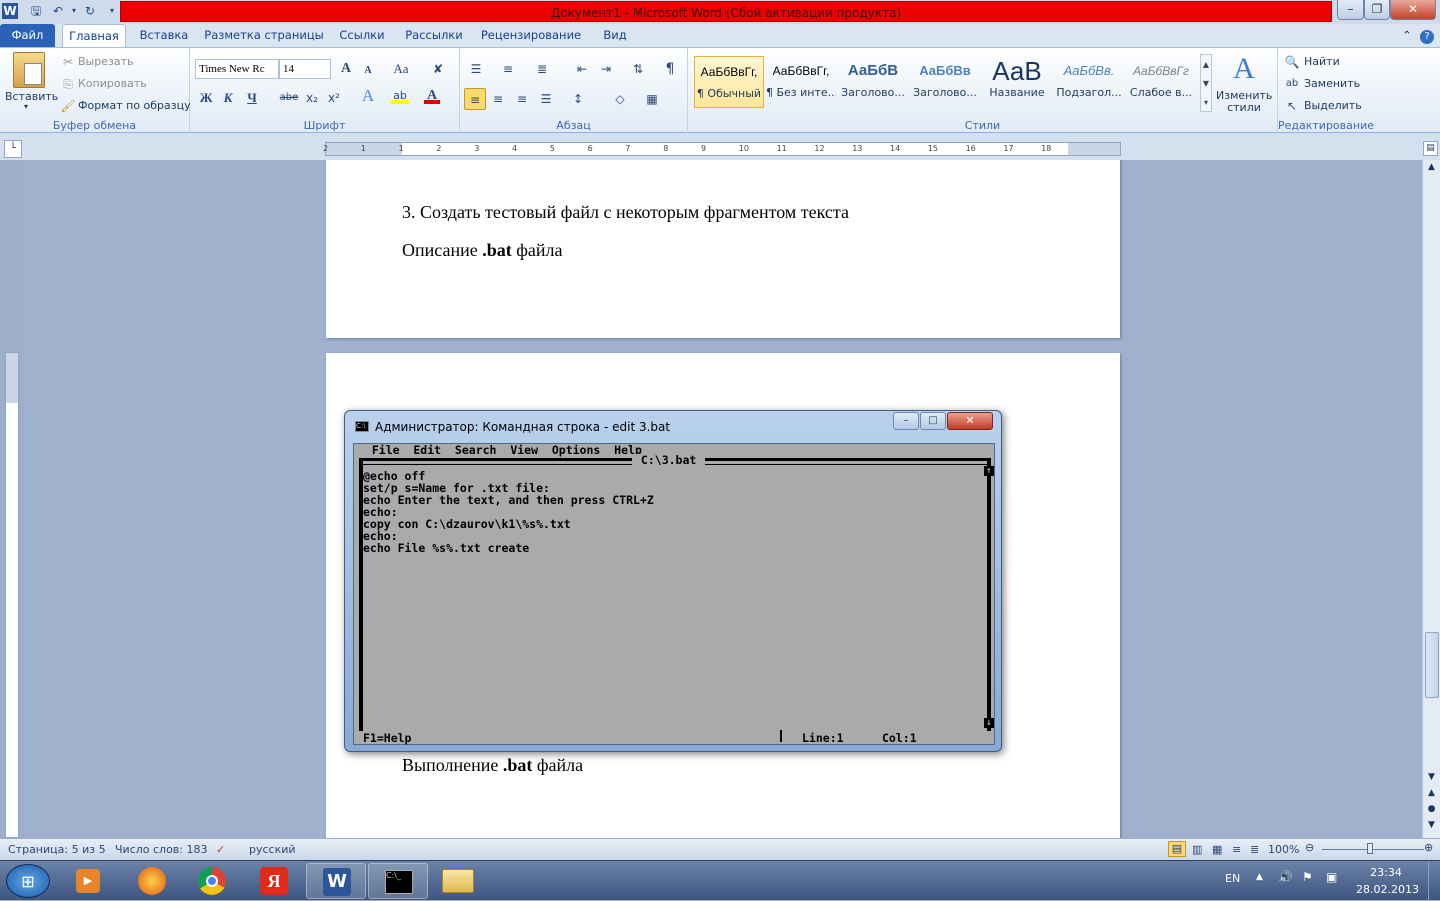 This screenshot has height=901, width=1440. I want to click on subscript-icon: x₂, so click(312, 98).